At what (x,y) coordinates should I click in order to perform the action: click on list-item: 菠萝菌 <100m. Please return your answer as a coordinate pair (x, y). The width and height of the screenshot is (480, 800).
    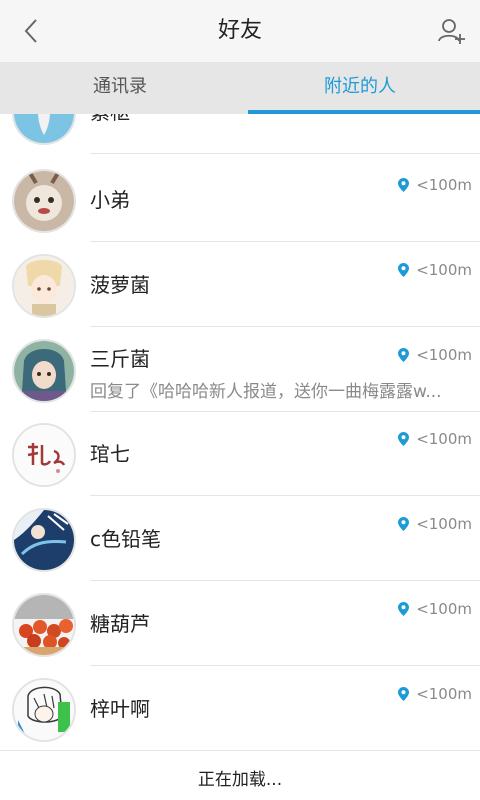
    Looking at the image, I should click on (240, 284).